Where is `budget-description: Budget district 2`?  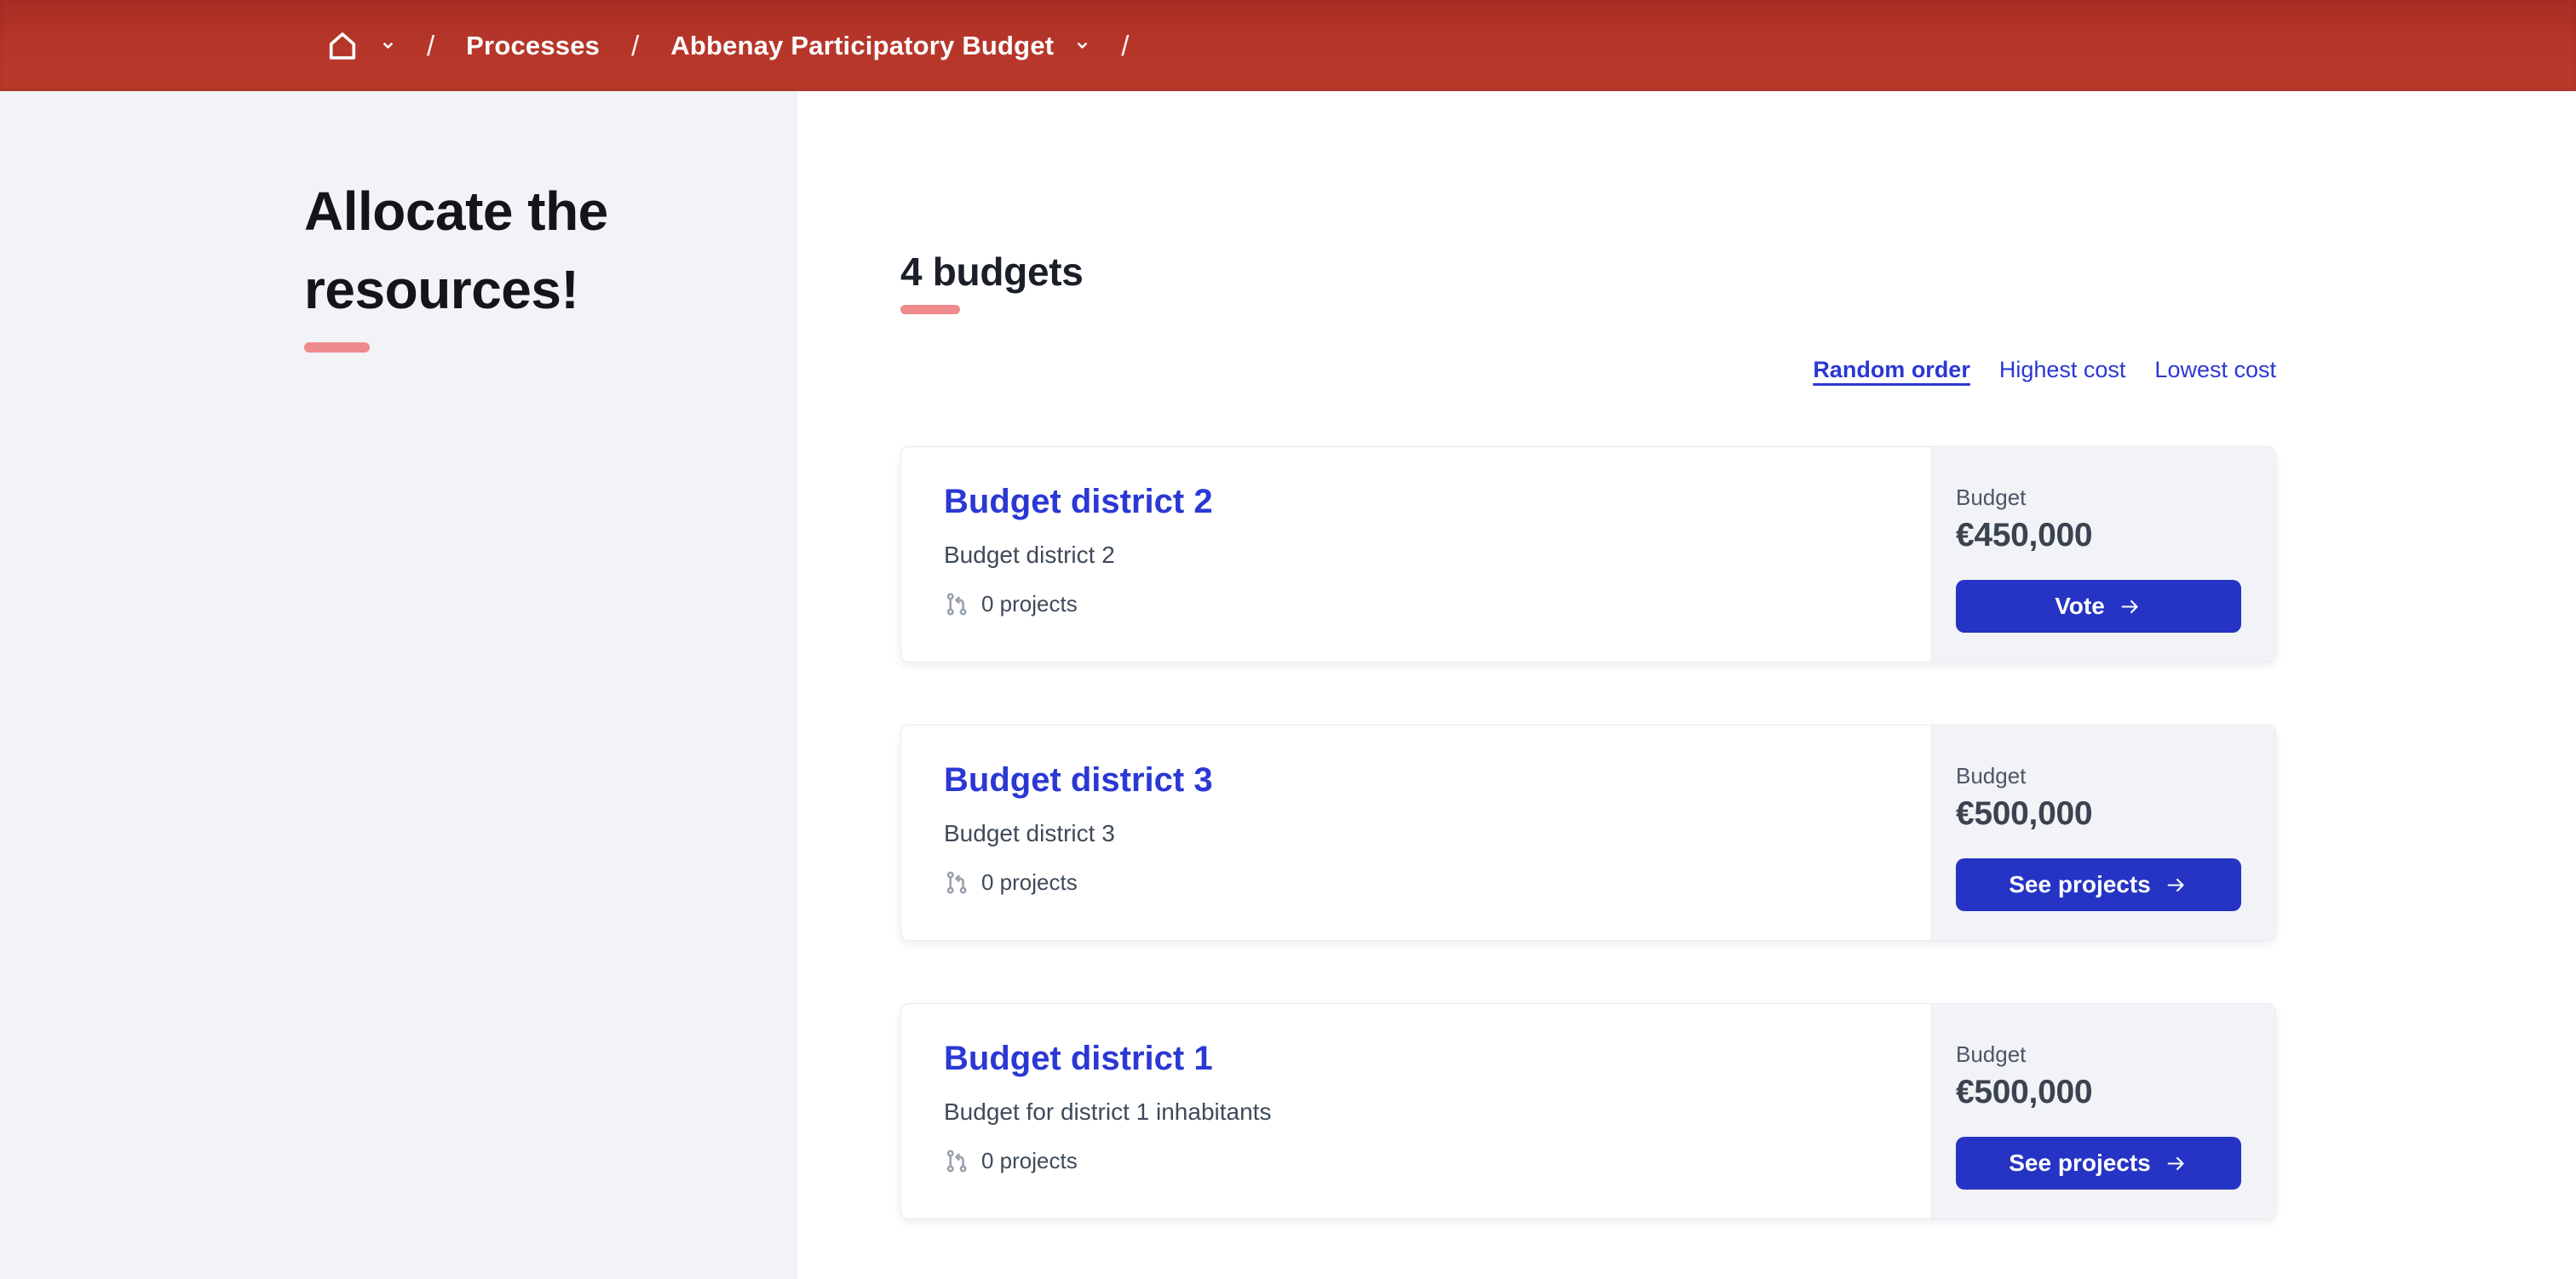
budget-description: Budget district 2 is located at coordinates (1030, 555).